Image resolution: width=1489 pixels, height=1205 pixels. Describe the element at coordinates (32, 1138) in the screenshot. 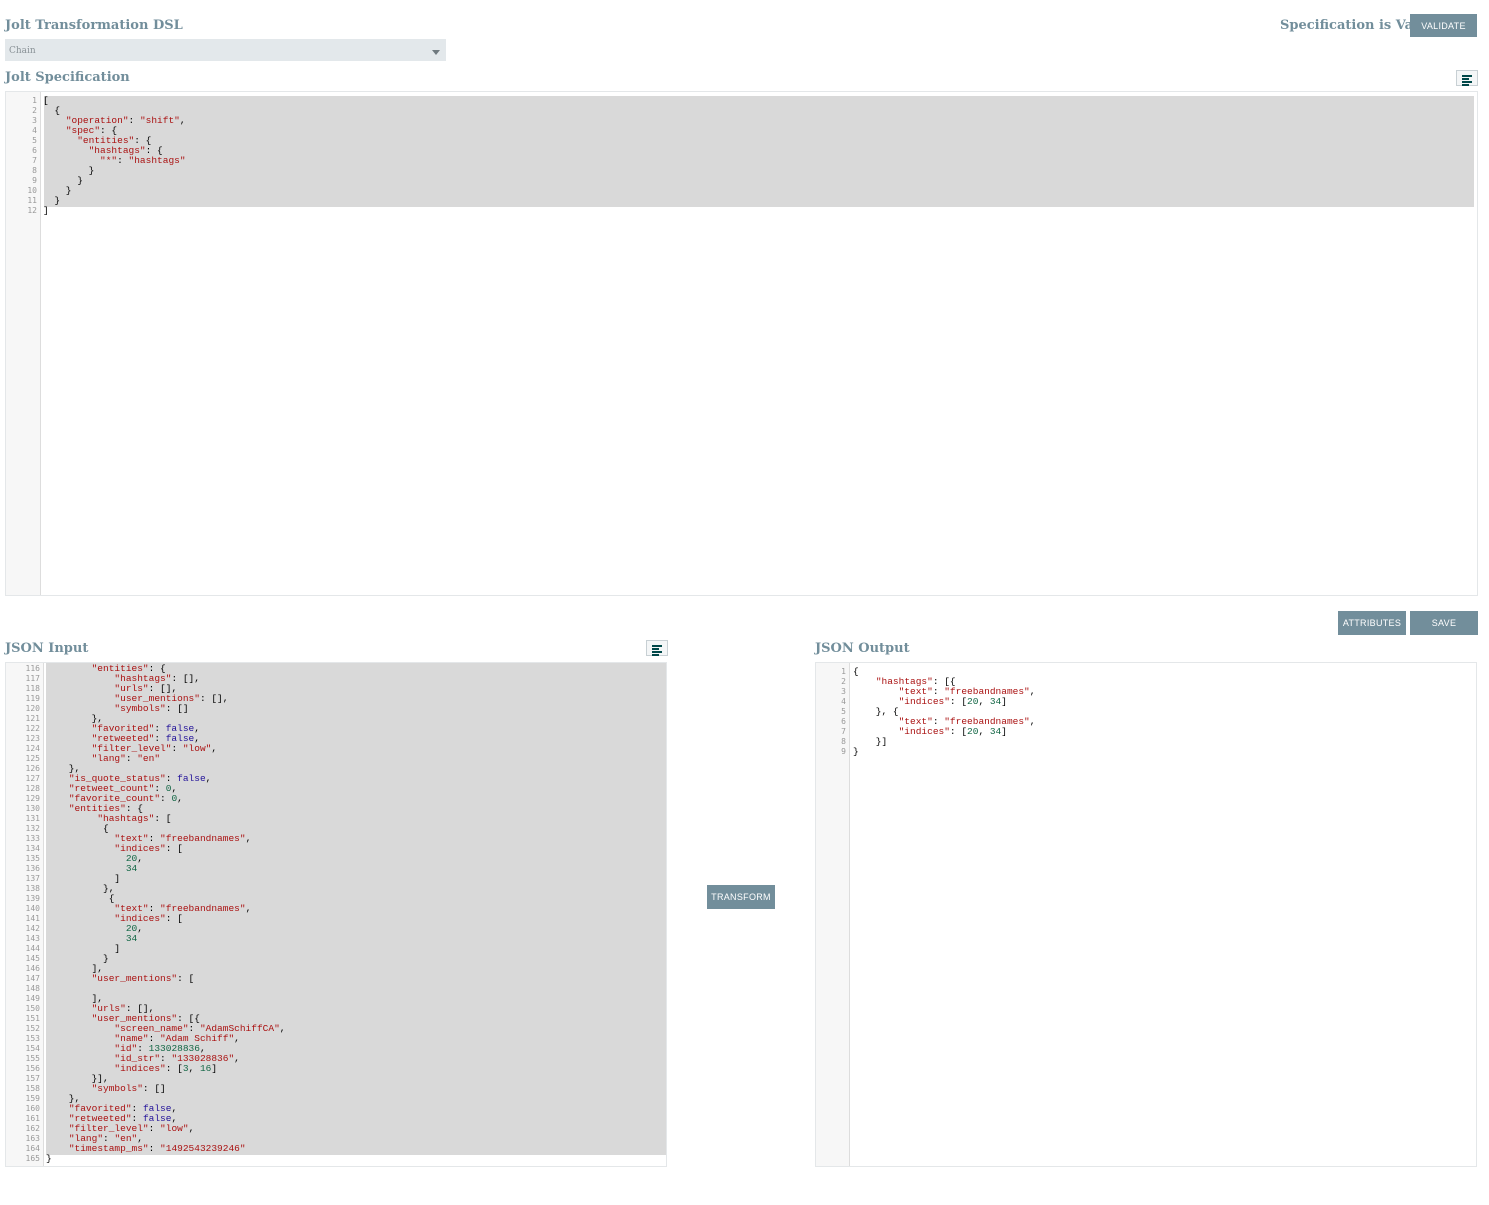

I see `line-number: 163` at that location.